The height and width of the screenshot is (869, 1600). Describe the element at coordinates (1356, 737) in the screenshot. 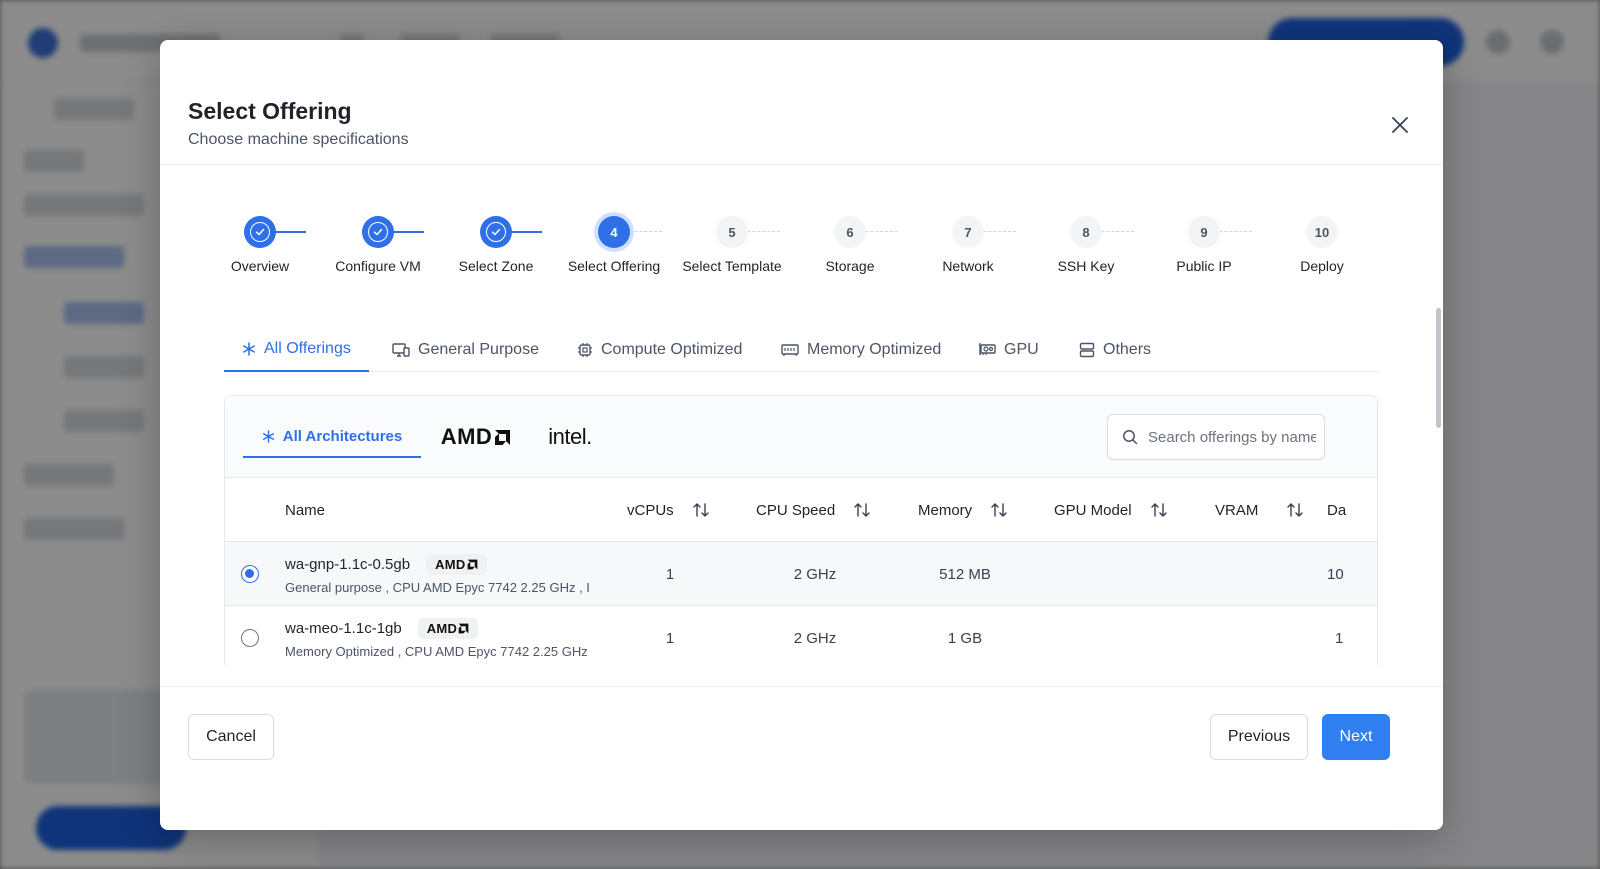

I see `next-button: Next` at that location.